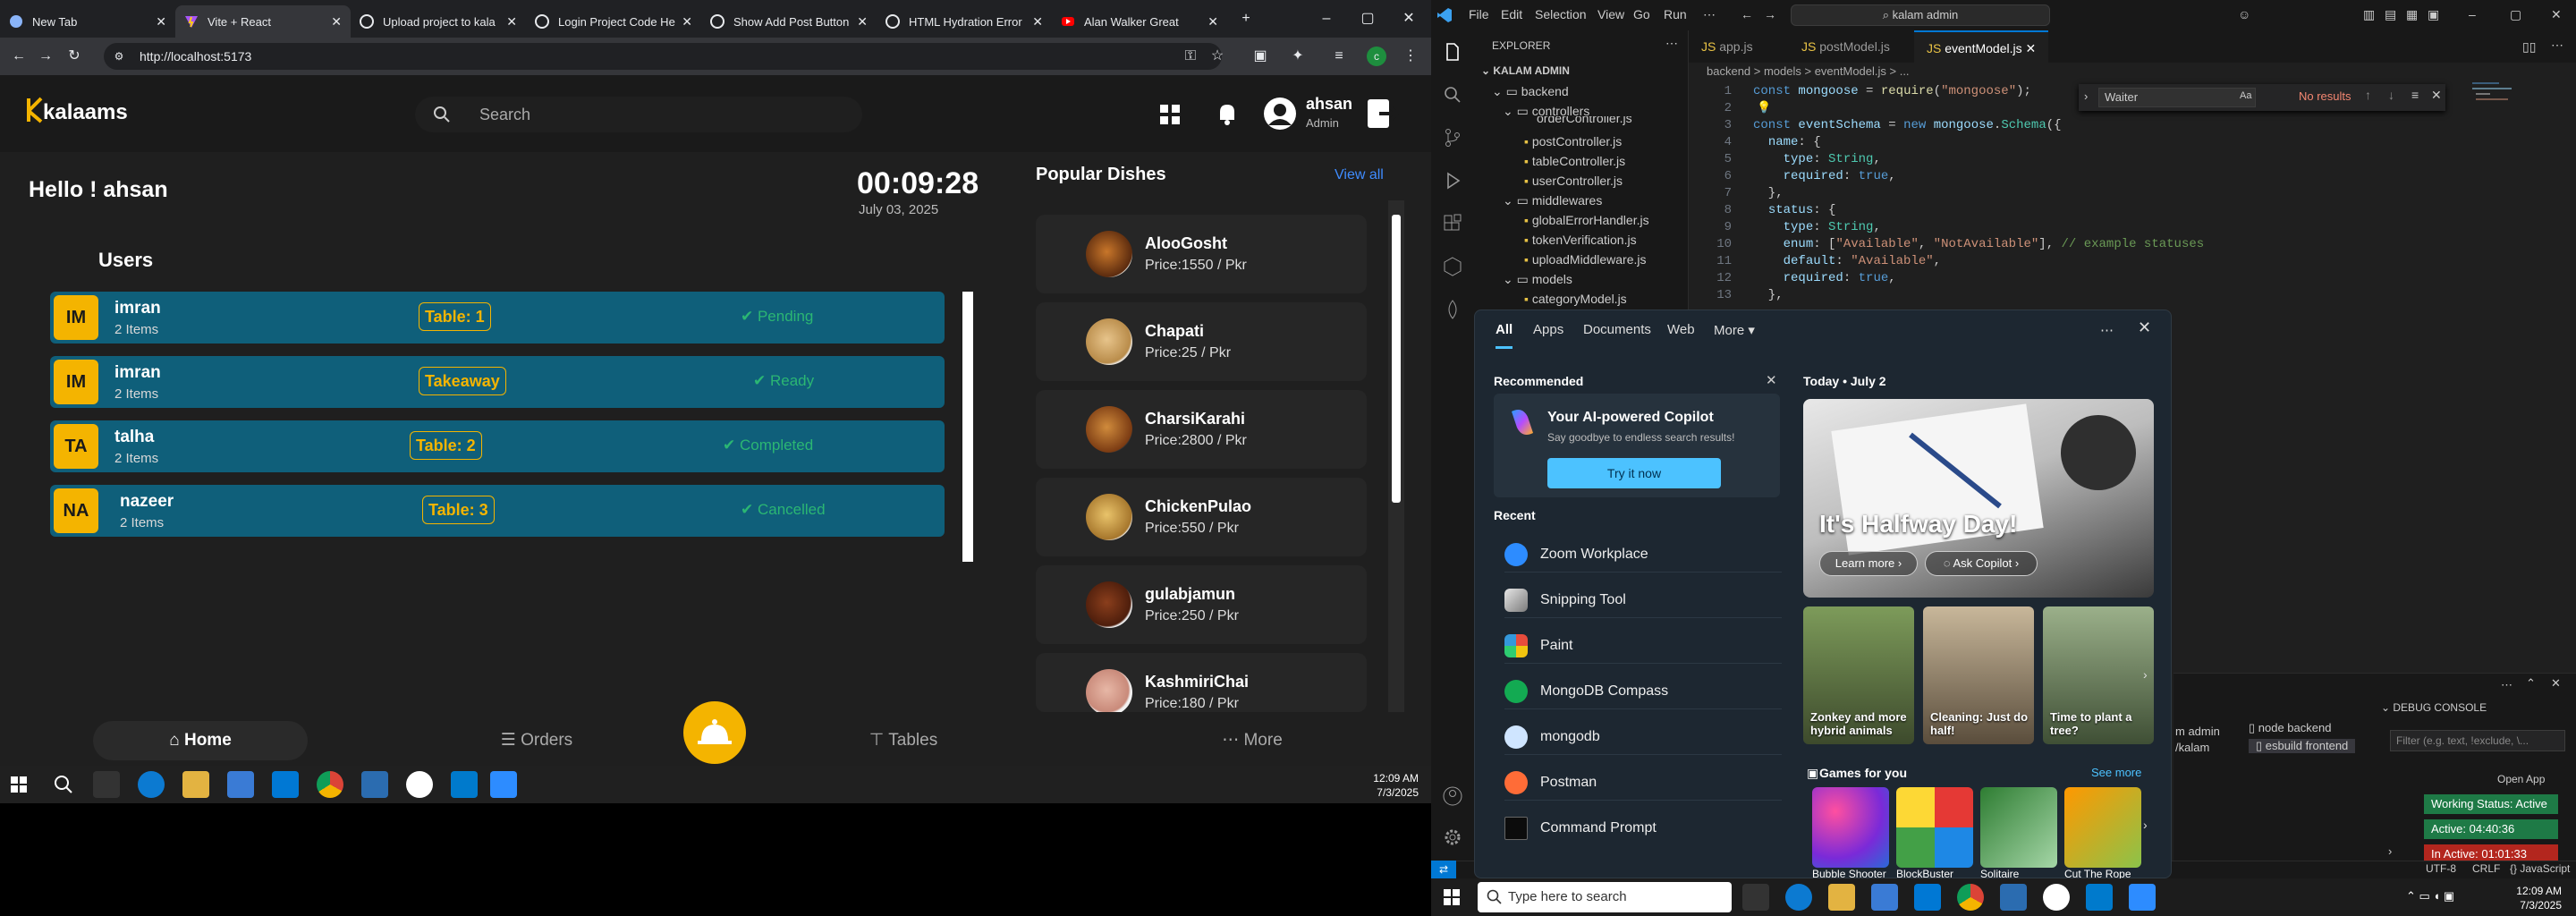  I want to click on taskbar-search-icon, so click(63, 784).